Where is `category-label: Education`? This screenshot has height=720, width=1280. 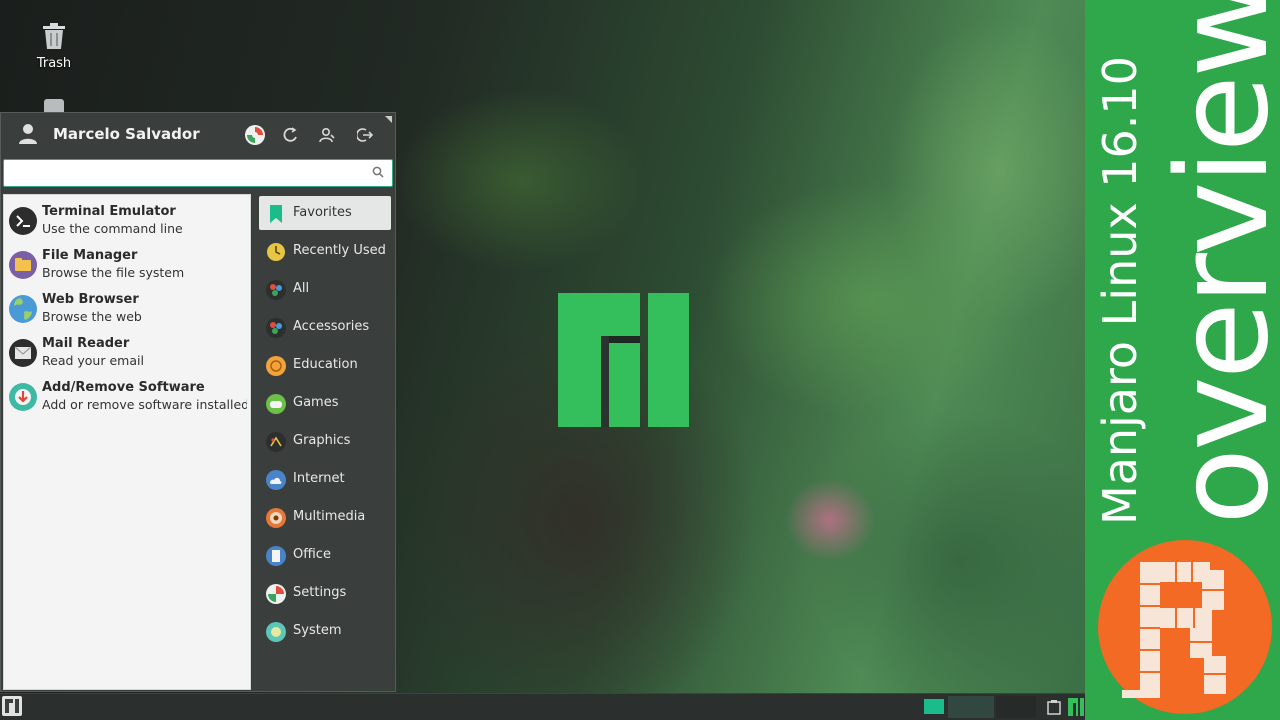
category-label: Education is located at coordinates (325, 364).